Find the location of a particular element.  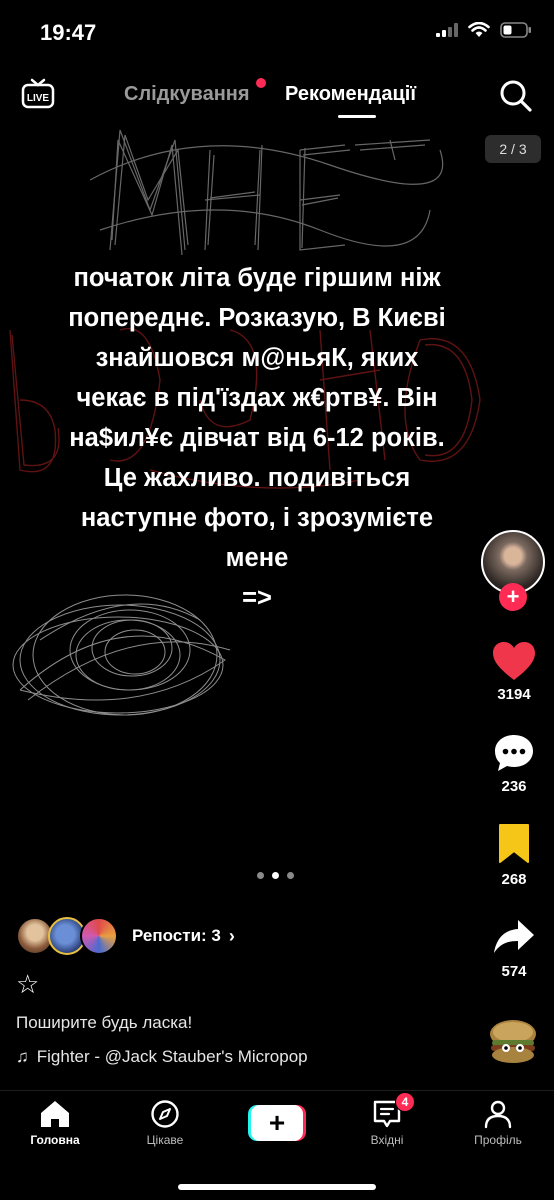

live-button: LIVE is located at coordinates (38, 94).